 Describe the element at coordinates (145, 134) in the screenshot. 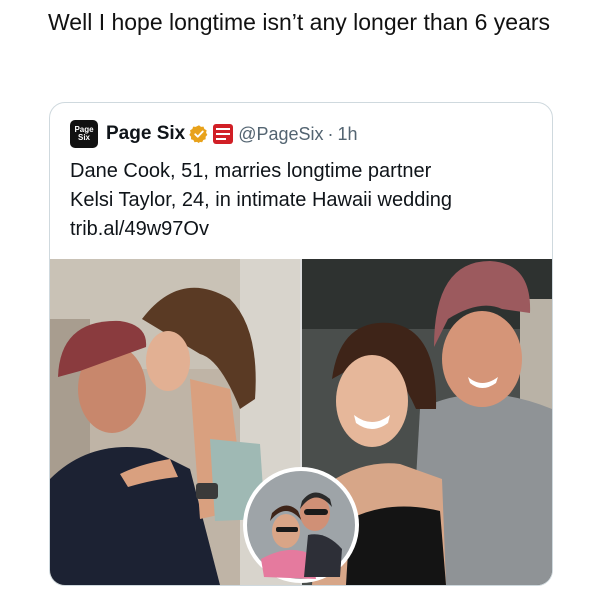

I see `account-display-name: Page Six` at that location.